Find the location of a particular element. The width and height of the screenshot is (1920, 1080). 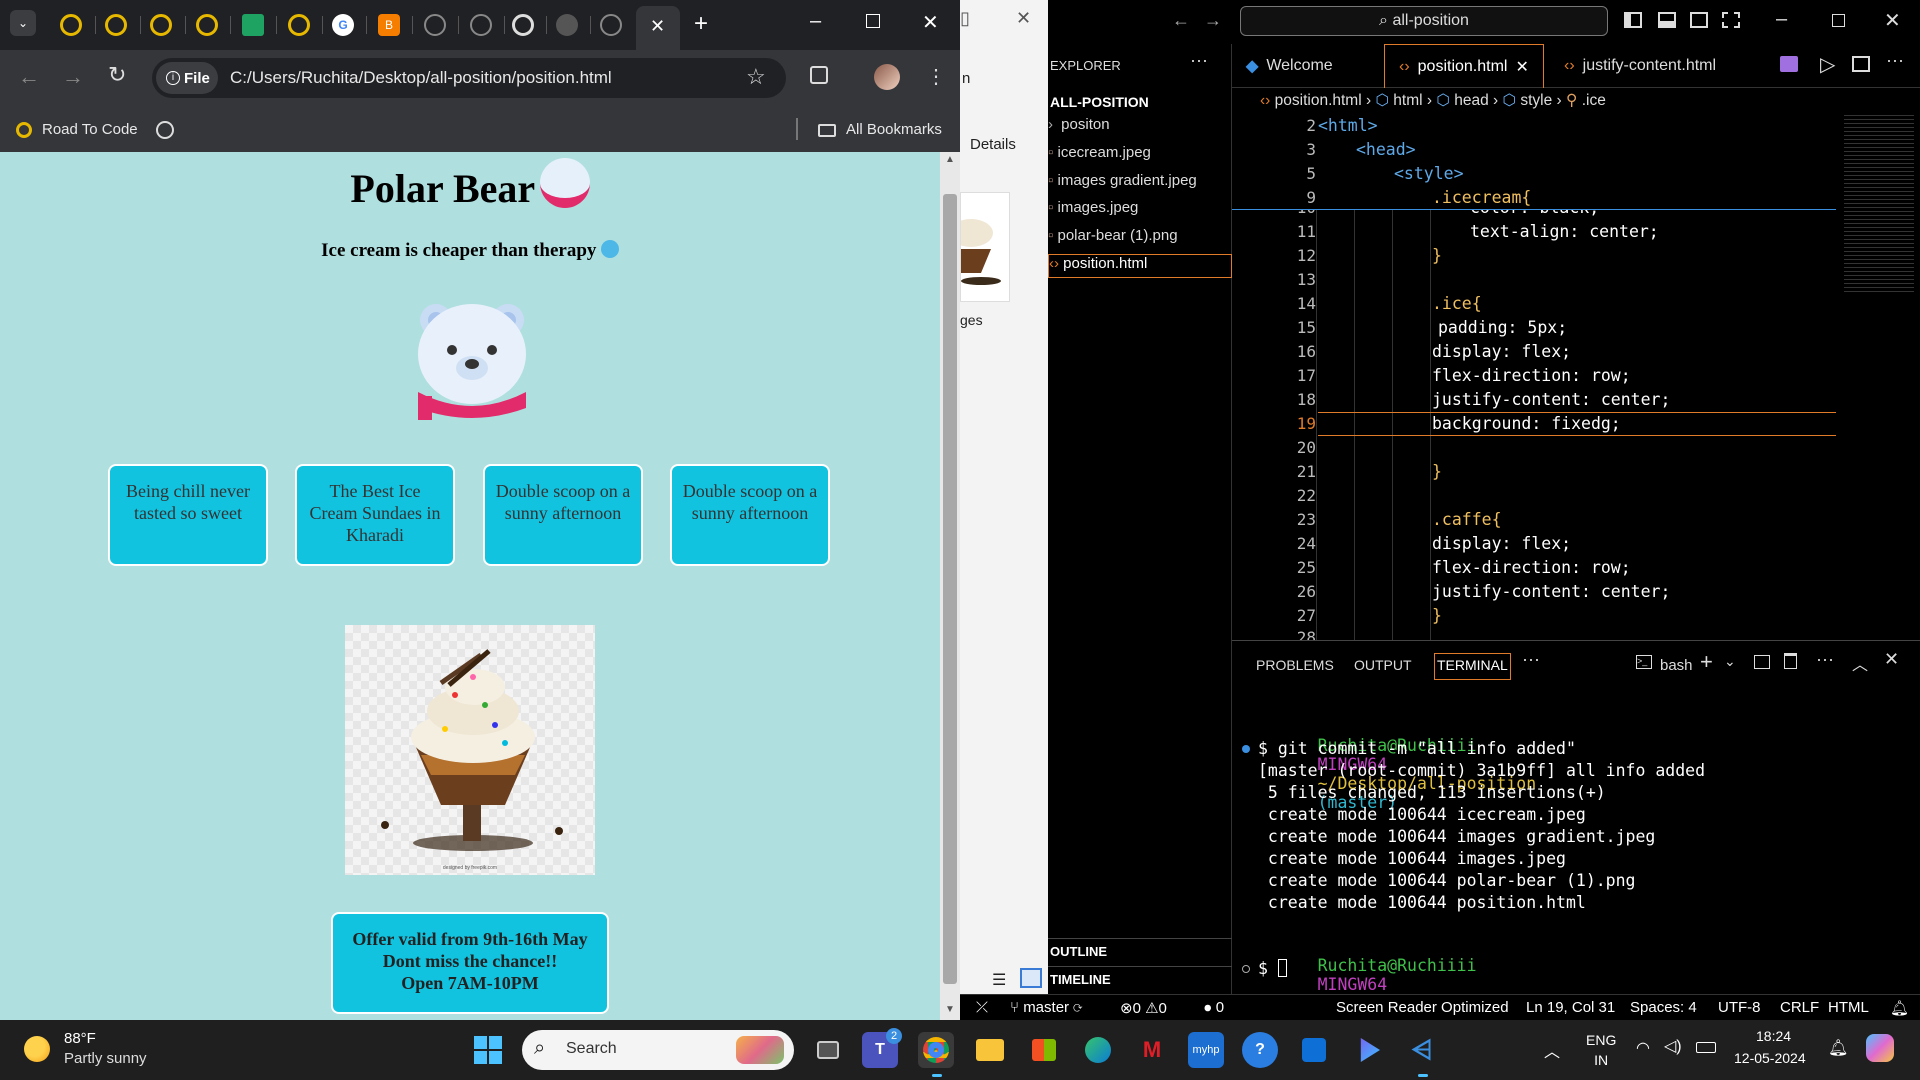

panel-tab-output: OUTPUT is located at coordinates (1383, 665).